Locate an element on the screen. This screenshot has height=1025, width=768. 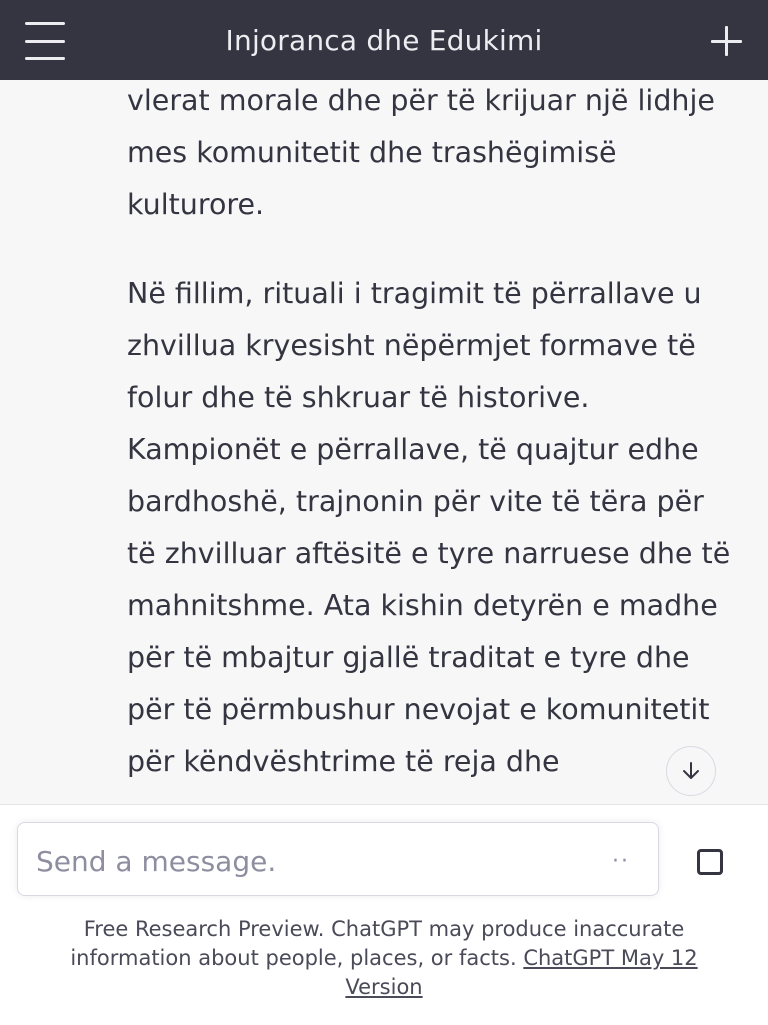
conversation-title: Injoranca dhe Edukimi is located at coordinates (384, 40).